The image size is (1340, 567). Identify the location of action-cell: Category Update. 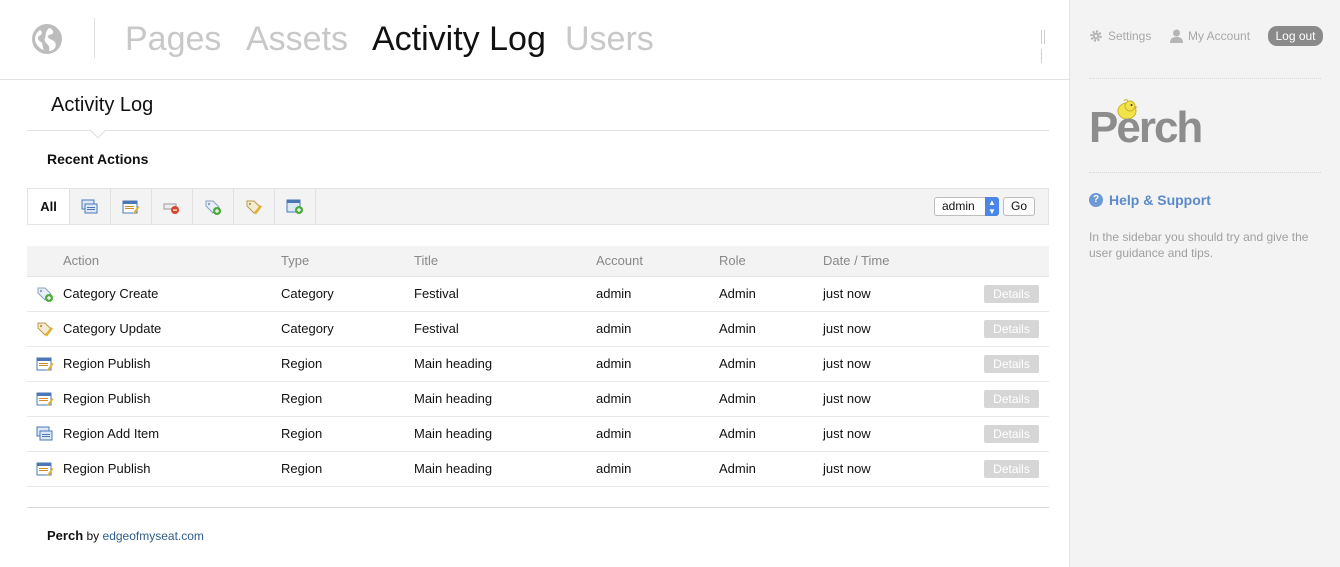
(154, 329).